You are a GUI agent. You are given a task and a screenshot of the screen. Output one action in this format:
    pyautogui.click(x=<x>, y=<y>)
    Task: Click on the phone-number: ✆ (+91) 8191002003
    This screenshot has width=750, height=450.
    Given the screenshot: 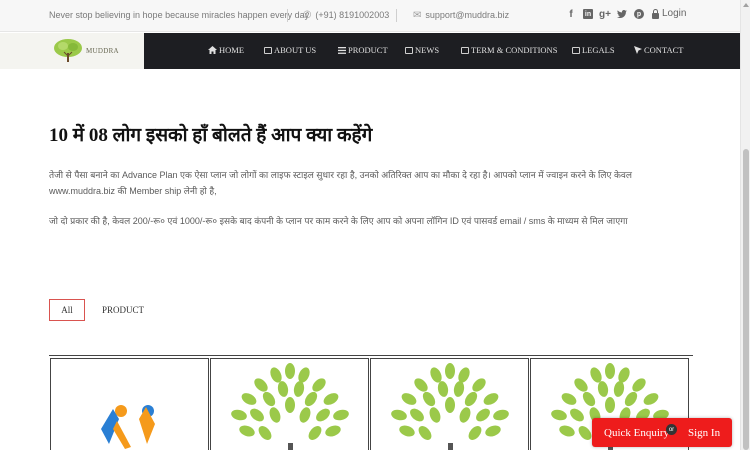 What is the action you would take?
    pyautogui.click(x=346, y=15)
    